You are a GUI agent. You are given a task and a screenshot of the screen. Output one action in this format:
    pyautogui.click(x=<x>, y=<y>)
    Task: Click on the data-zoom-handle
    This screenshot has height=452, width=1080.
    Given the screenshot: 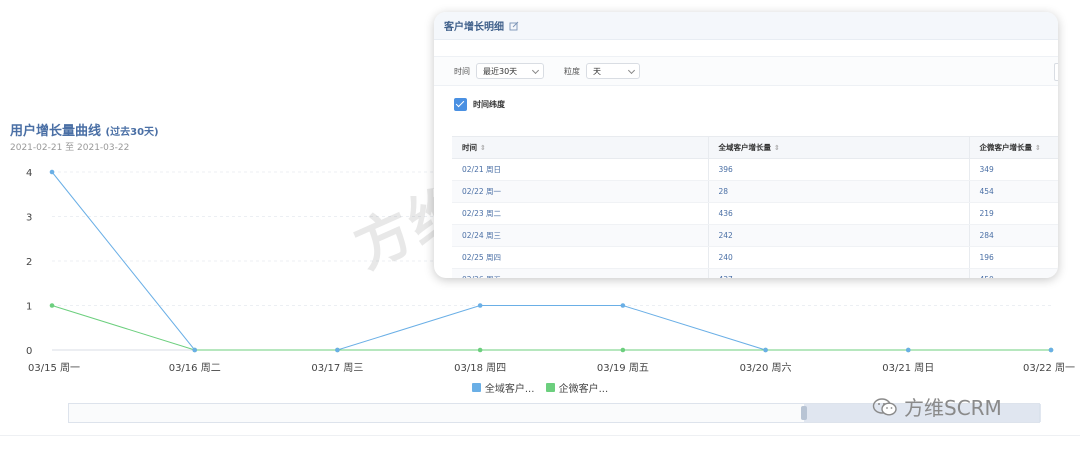 What is the action you would take?
    pyautogui.click(x=804, y=413)
    